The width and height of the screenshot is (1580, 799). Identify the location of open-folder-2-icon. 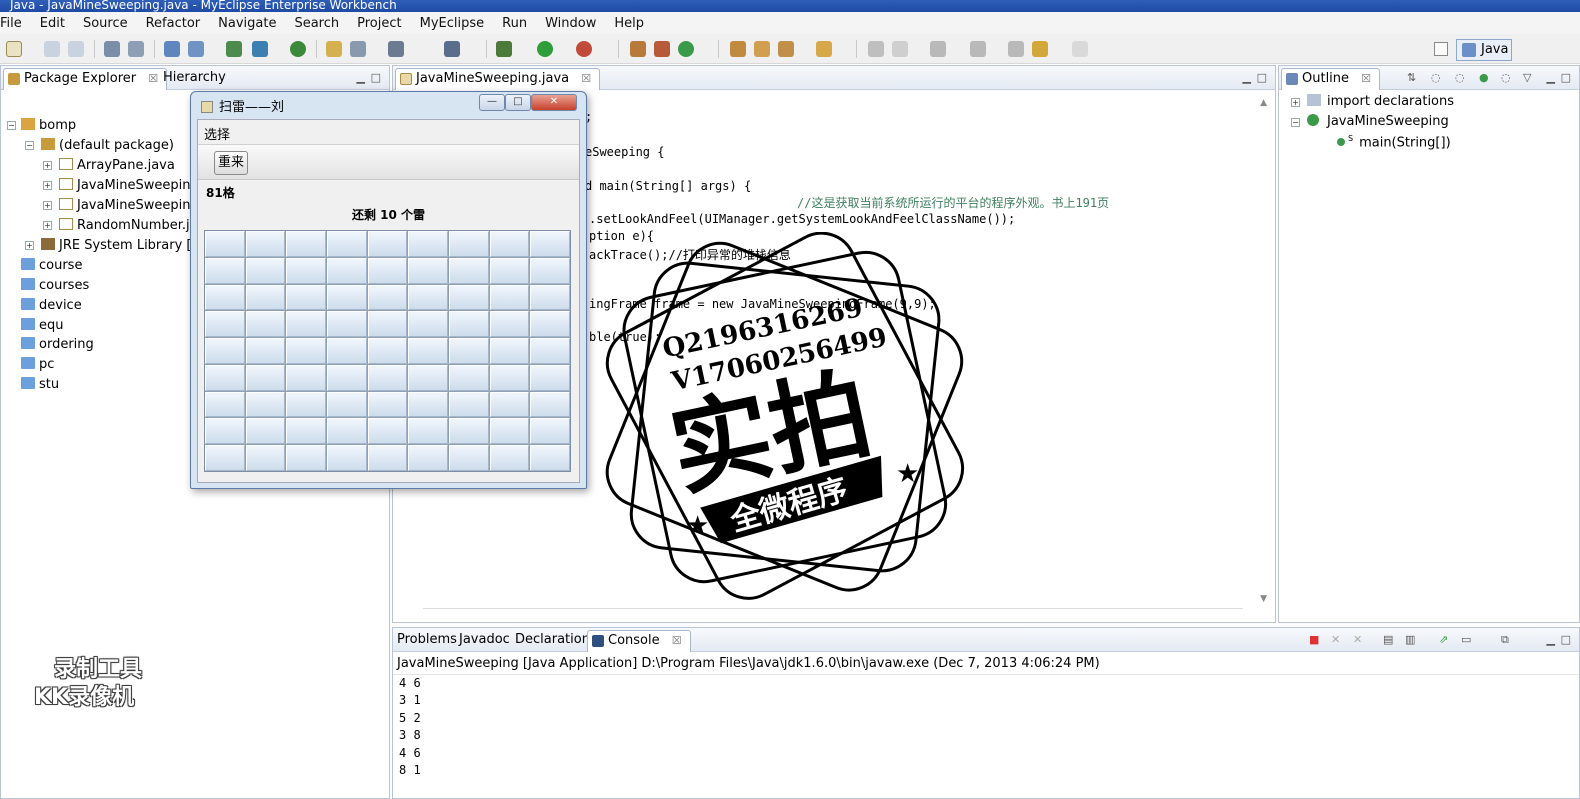
(824, 49).